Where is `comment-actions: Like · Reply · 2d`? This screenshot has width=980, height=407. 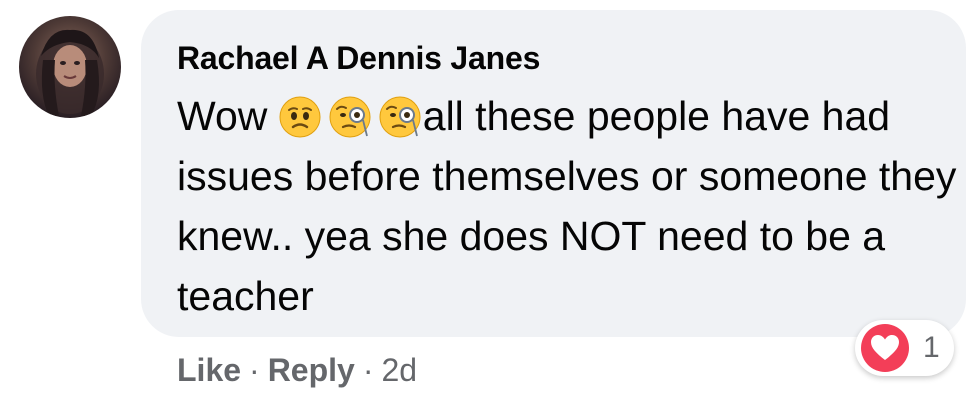 comment-actions: Like · Reply · 2d is located at coordinates (297, 370).